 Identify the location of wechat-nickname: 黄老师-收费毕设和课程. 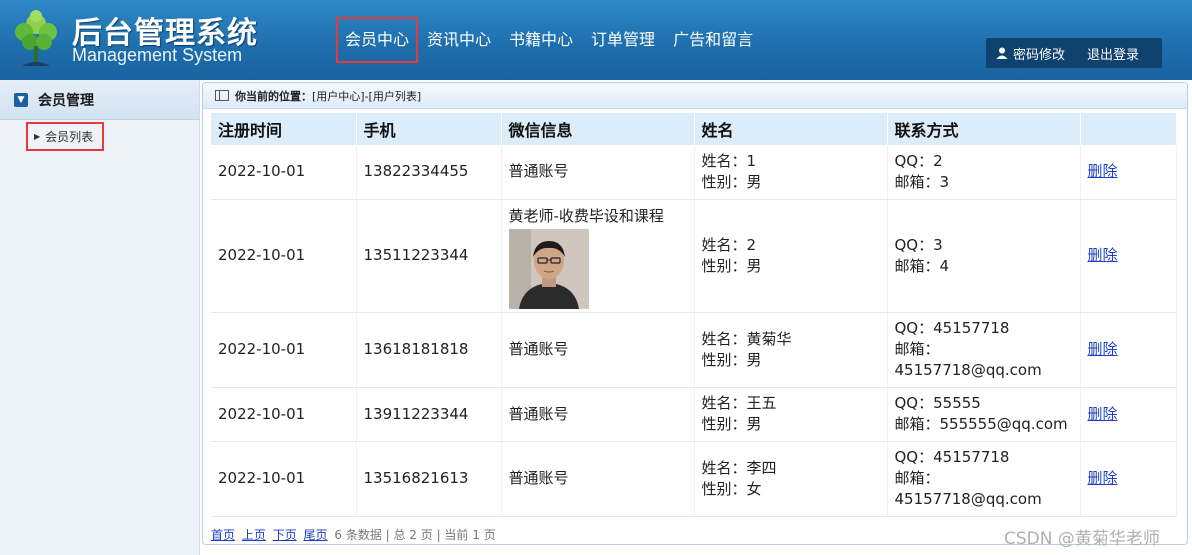
(586, 215).